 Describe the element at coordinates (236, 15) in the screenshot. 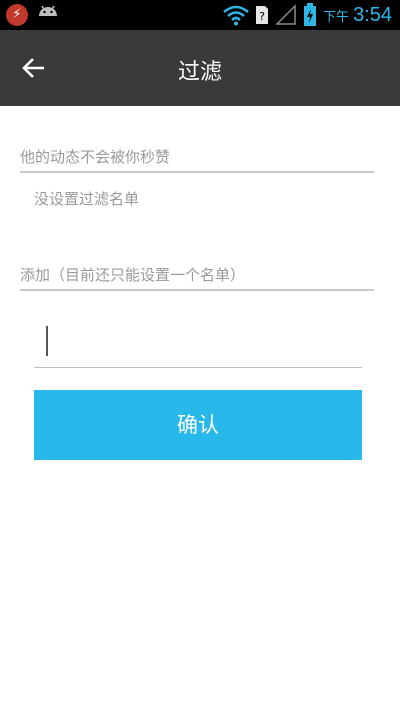

I see `wifi-icon` at that location.